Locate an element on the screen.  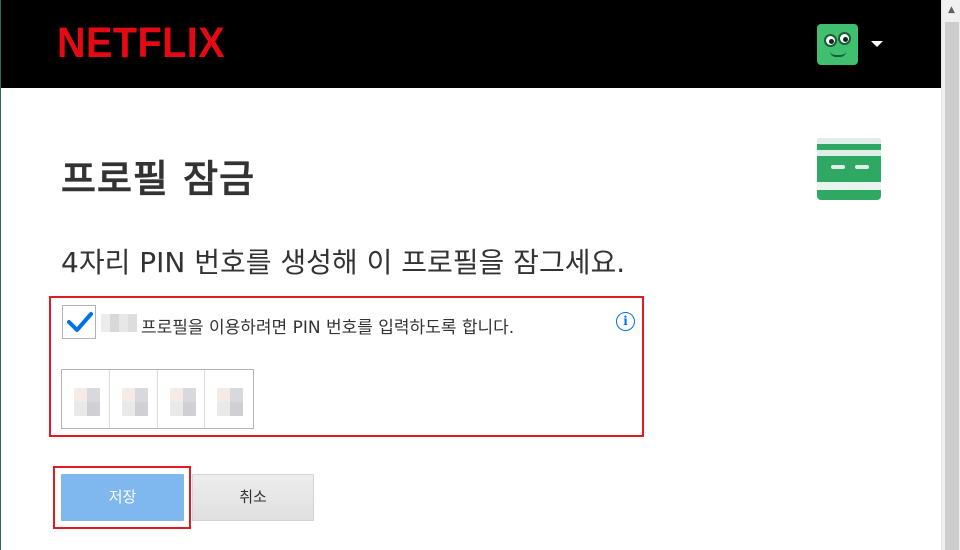
avatar-mouth is located at coordinates (838, 54).